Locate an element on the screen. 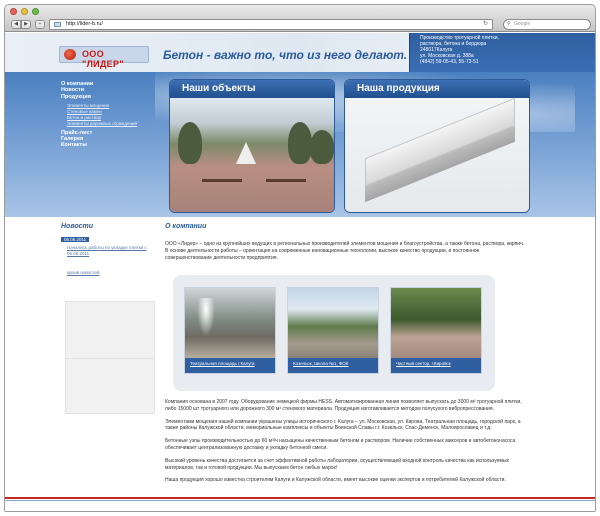  logo-text: ООО "ЛИДЕР" is located at coordinates (103, 59).